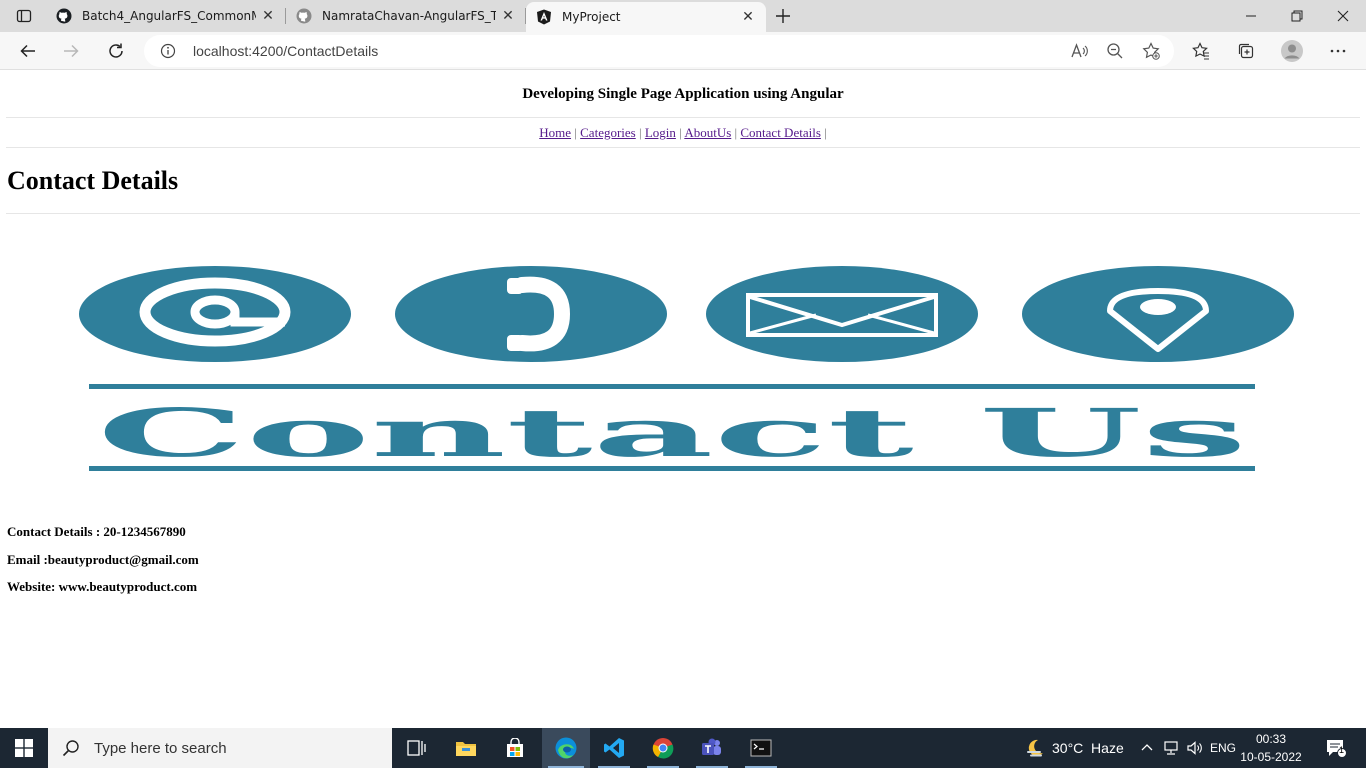  What do you see at coordinates (96, 531) in the screenshot?
I see `contact-phone-text: Contact Details : 20-1234567890` at bounding box center [96, 531].